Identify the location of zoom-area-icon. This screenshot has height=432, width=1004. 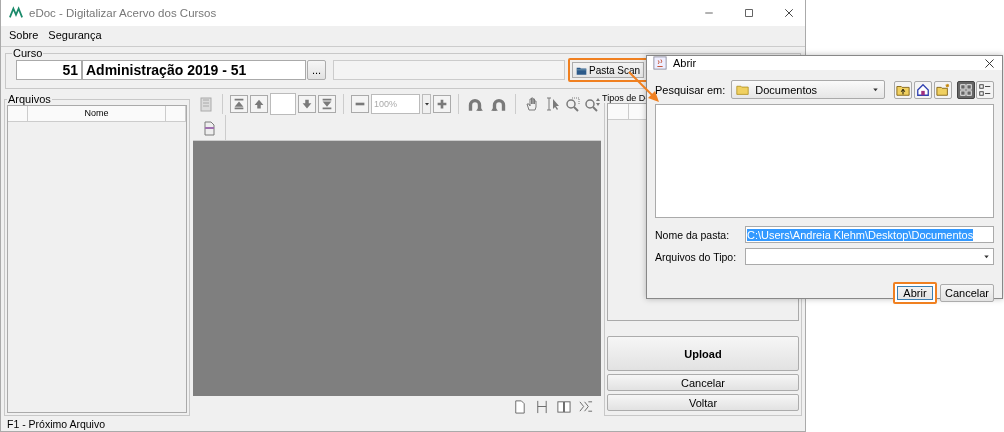
(572, 104).